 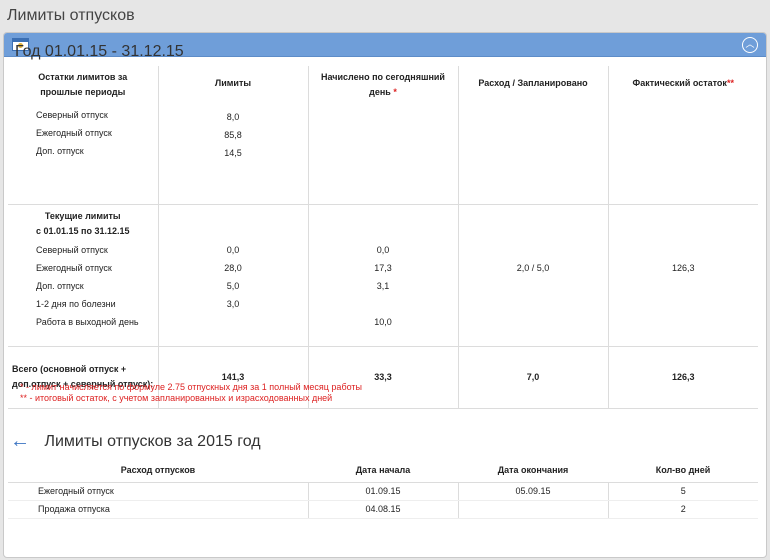 What do you see at coordinates (684, 250) in the screenshot?
I see `current-row-actual` at bounding box center [684, 250].